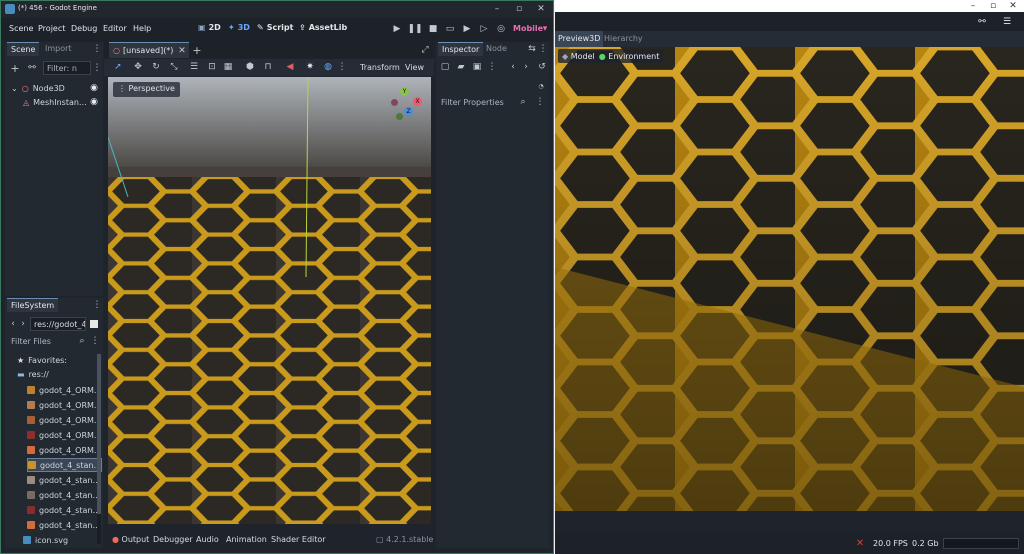  Describe the element at coordinates (532, 49) in the screenshot. I see `fold-icon: ⇆` at that location.